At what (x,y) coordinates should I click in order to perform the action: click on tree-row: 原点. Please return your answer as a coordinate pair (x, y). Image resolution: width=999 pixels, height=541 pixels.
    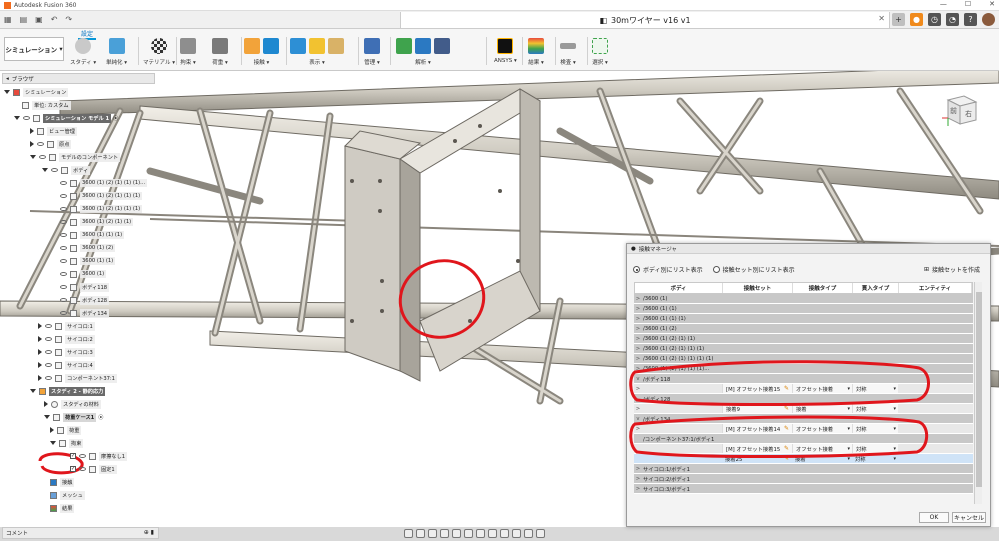
    Looking at the image, I should click on (51, 144).